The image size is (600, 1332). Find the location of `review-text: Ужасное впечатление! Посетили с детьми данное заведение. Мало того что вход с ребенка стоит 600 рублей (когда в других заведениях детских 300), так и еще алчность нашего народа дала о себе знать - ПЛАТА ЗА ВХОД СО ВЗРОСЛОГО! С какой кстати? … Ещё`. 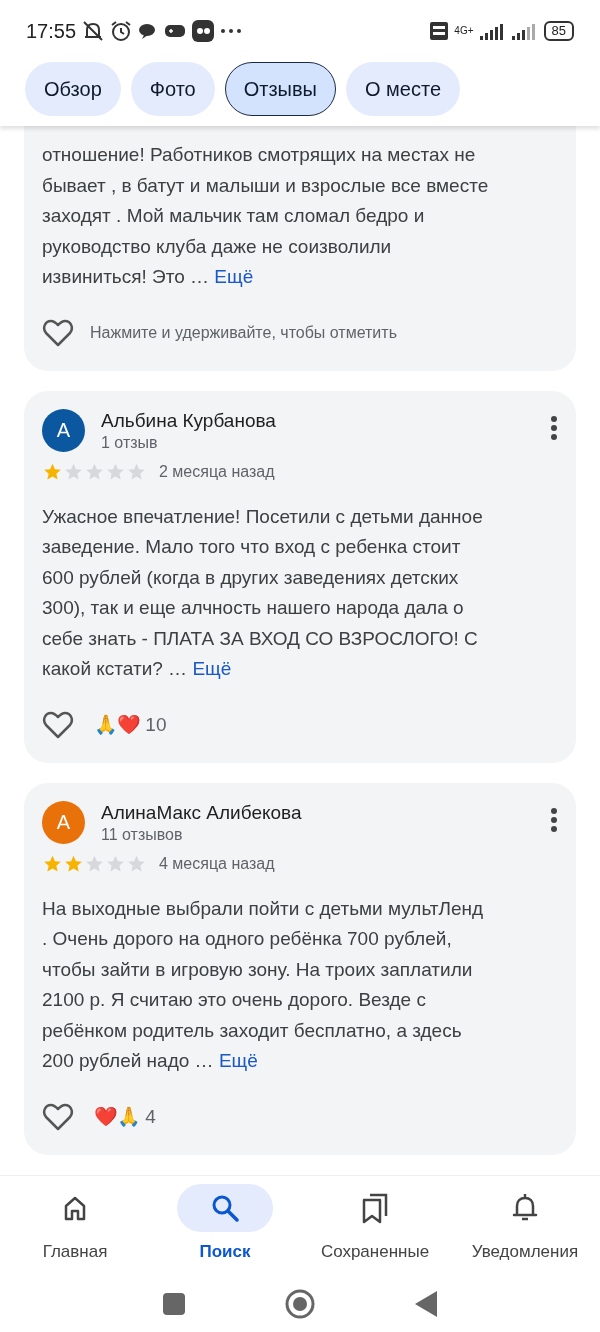

review-text: Ужасное впечатление! Посетили с детьми данное заведение. Мало того что вход с ребенка стоит 600 рублей (когда в других заведениях детских 300), так и еще алчность нашего народа дала о себе знать - ПЛАТА ЗА ВХОД СО ВЗРОСЛОГО! С какой кстати? … Ещё is located at coordinates (263, 592).